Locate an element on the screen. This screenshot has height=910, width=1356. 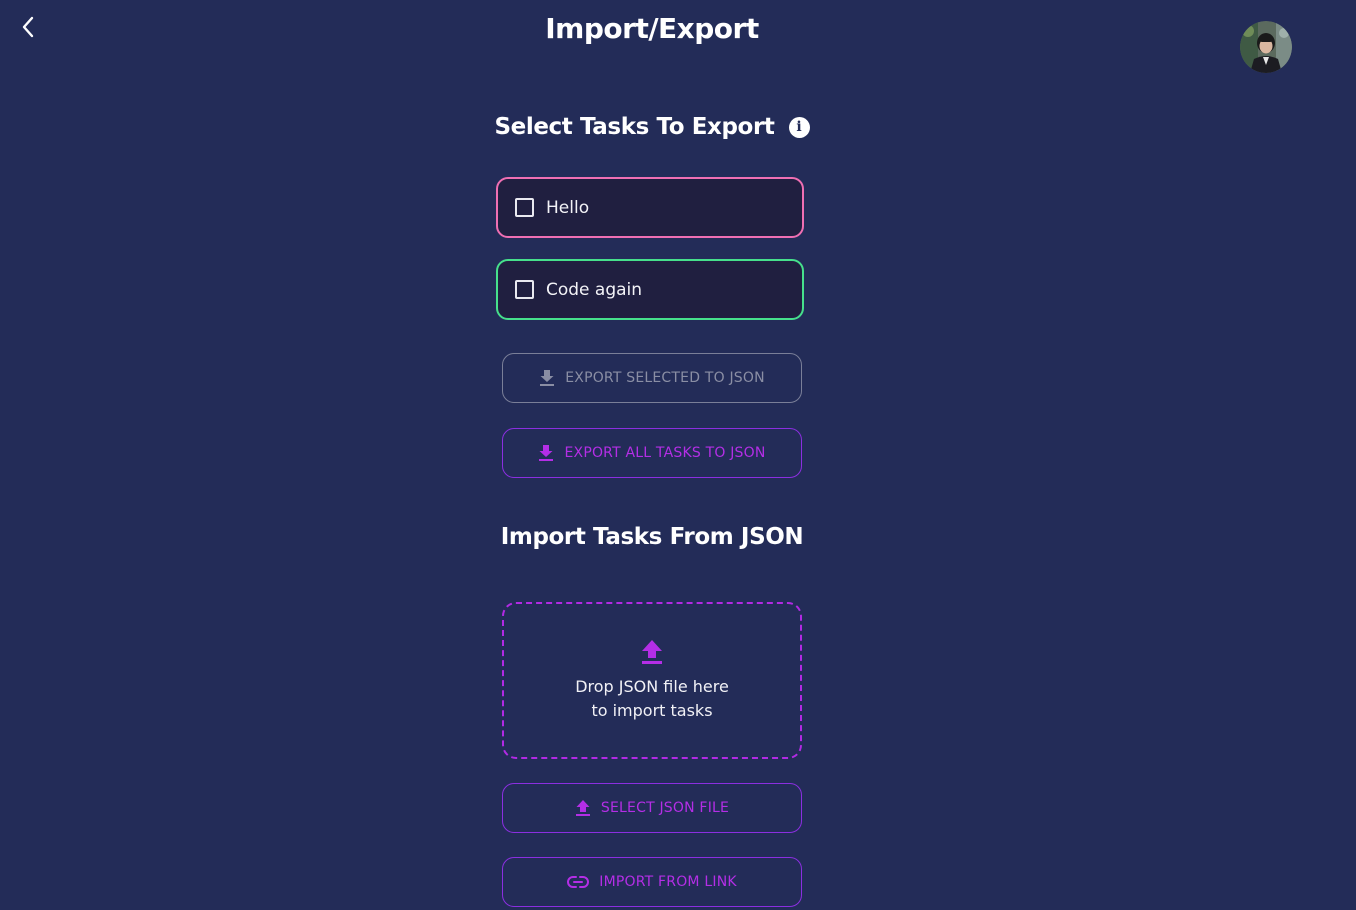
avatar is located at coordinates (1266, 47).